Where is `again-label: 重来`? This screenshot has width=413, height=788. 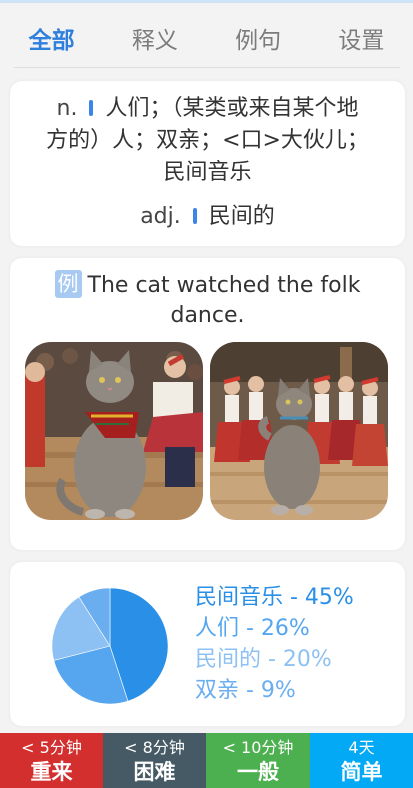
again-label: 重来 is located at coordinates (51, 772).